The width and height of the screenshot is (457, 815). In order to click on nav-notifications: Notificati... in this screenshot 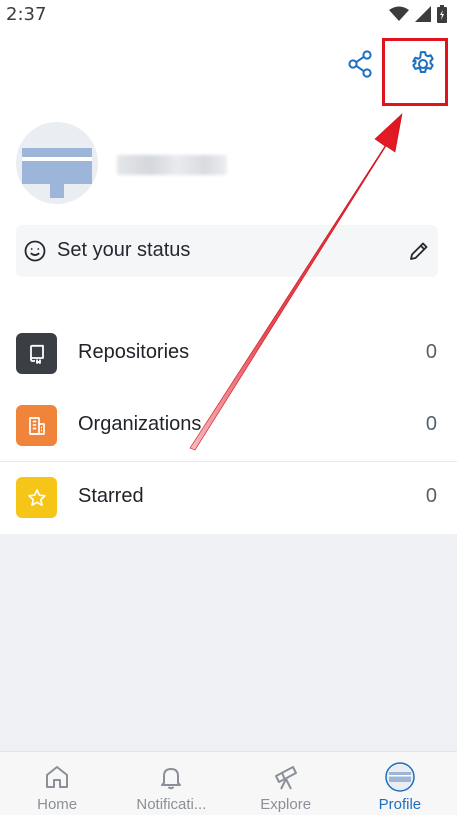, I will do `click(171, 783)`.